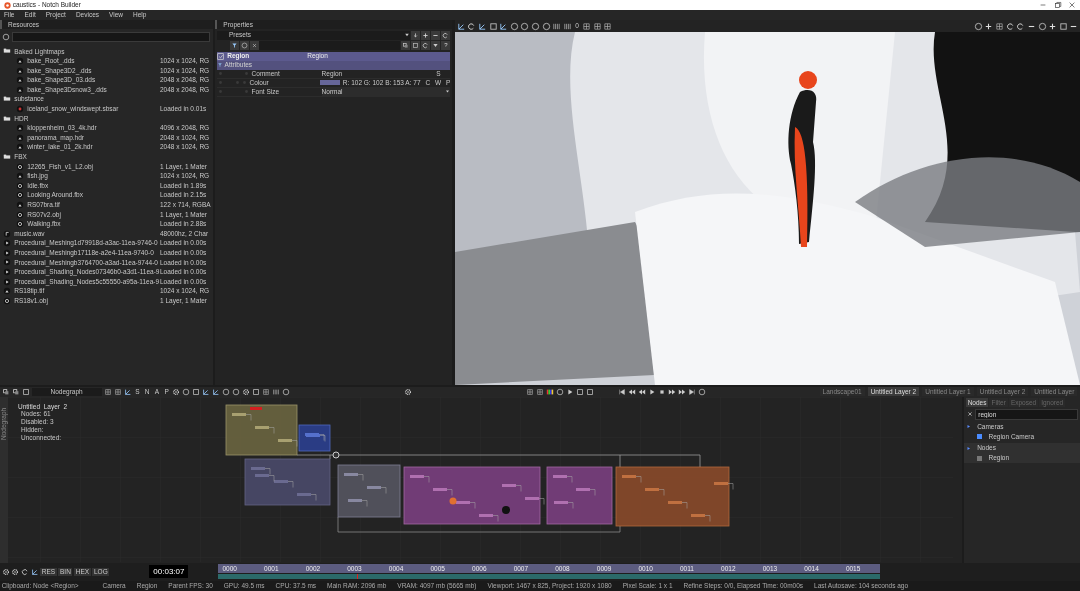 This screenshot has width=1080, height=591. Describe the element at coordinates (220, 56) in the screenshot. I see `checkbox-icon` at that location.